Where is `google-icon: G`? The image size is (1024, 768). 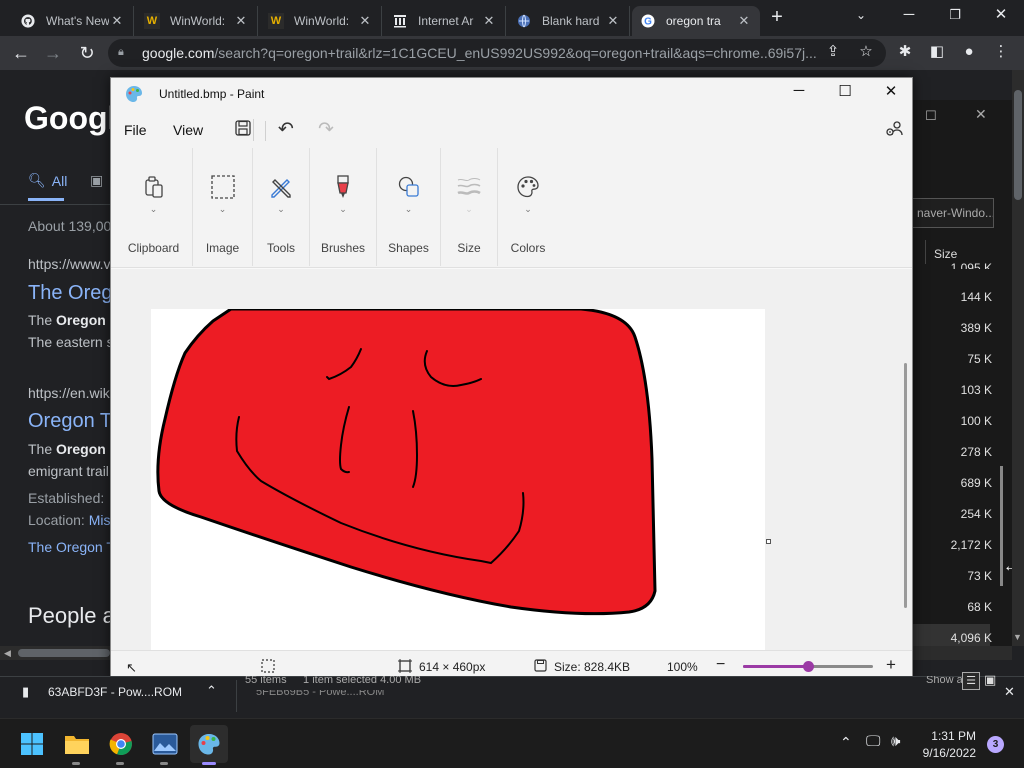 google-icon: G is located at coordinates (648, 21).